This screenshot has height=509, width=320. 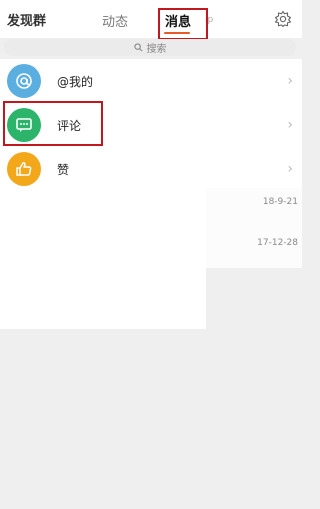 I want to click on app-title: 发现群, so click(x=27, y=21).